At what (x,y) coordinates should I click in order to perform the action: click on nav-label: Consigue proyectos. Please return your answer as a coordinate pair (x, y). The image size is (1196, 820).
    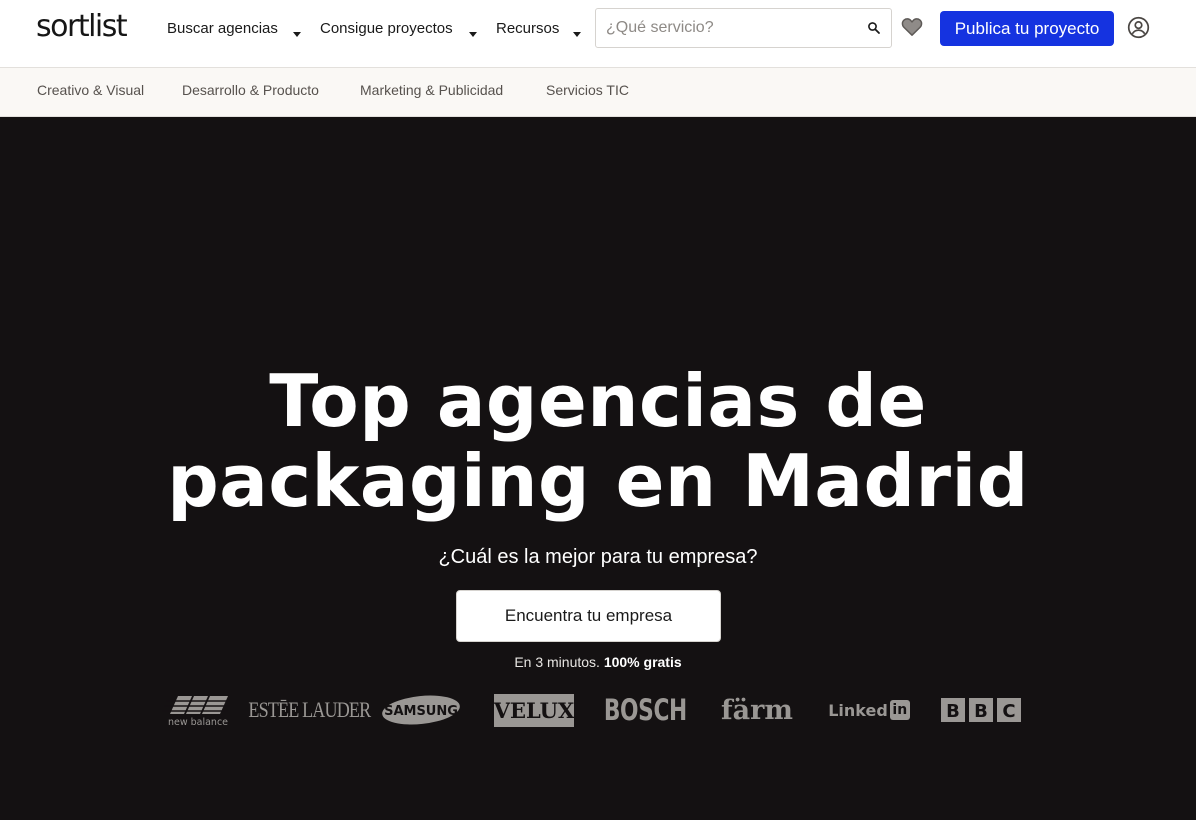
    Looking at the image, I should click on (386, 28).